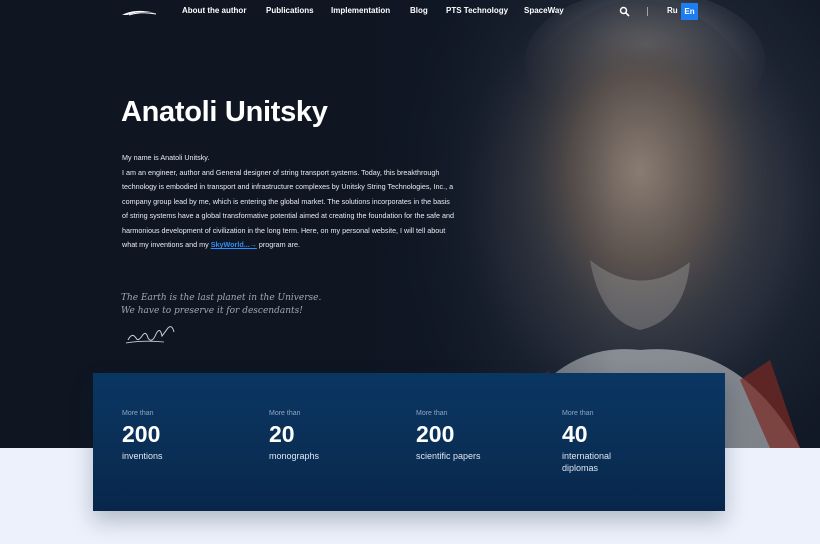  Describe the element at coordinates (212, 311) in the screenshot. I see `quote-line-2: We have to preserve it for descendants!` at that location.